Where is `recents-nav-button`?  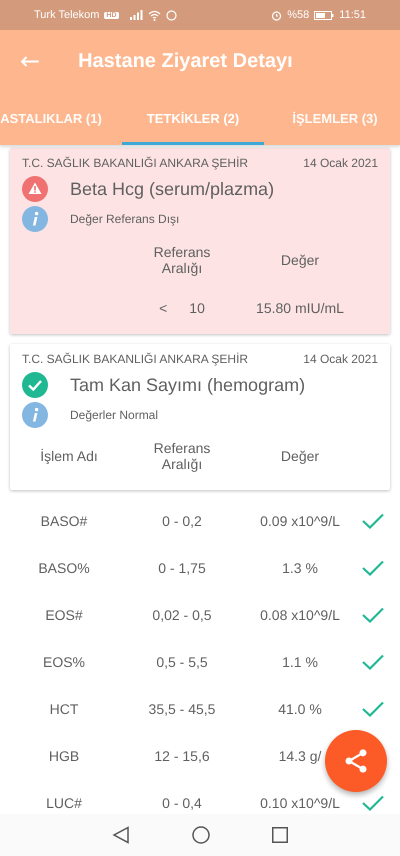 recents-nav-button is located at coordinates (280, 835).